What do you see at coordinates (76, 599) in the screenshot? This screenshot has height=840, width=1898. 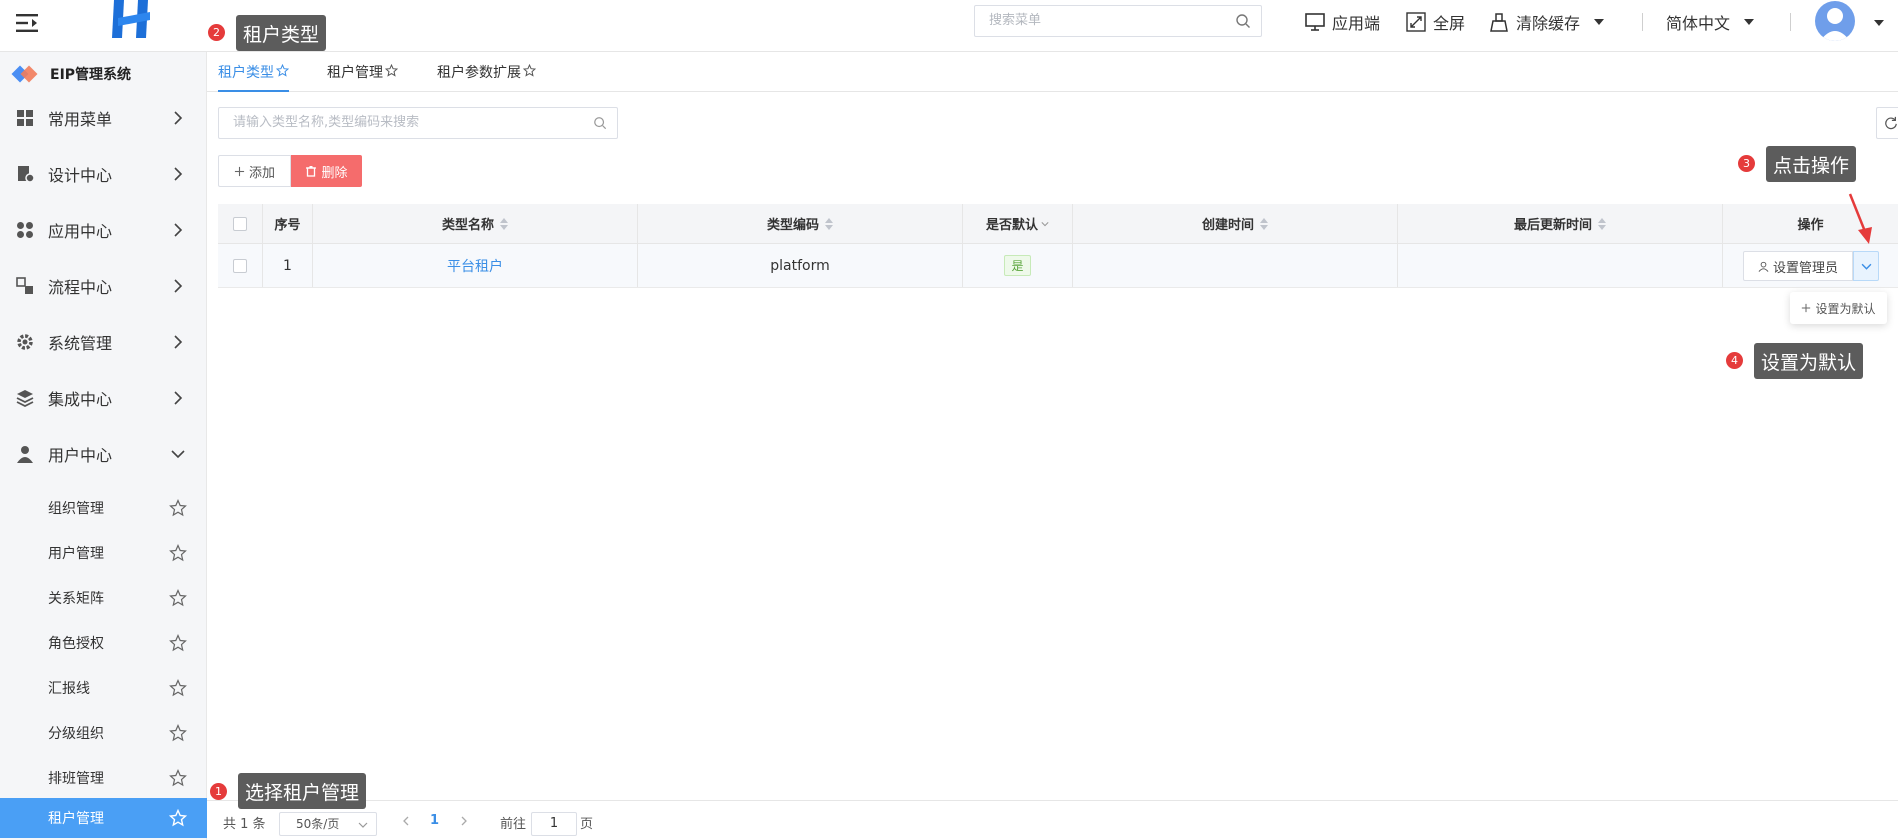 I see `sub-item-label: 关系矩阵` at bounding box center [76, 599].